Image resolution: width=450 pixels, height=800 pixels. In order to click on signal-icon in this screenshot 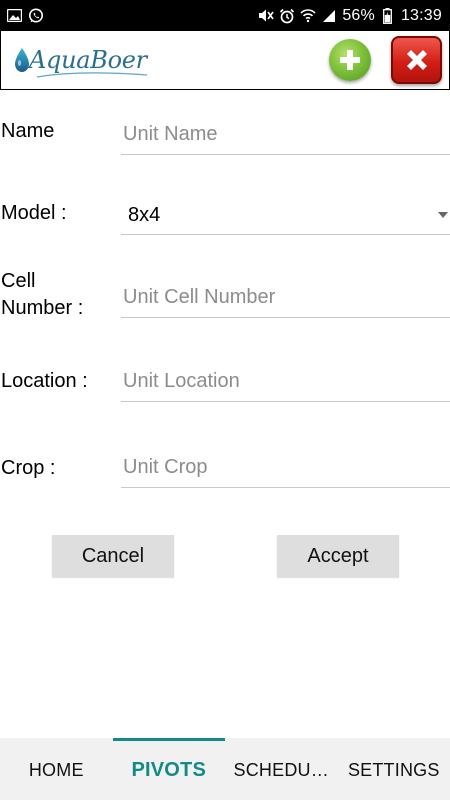, I will do `click(329, 16)`.